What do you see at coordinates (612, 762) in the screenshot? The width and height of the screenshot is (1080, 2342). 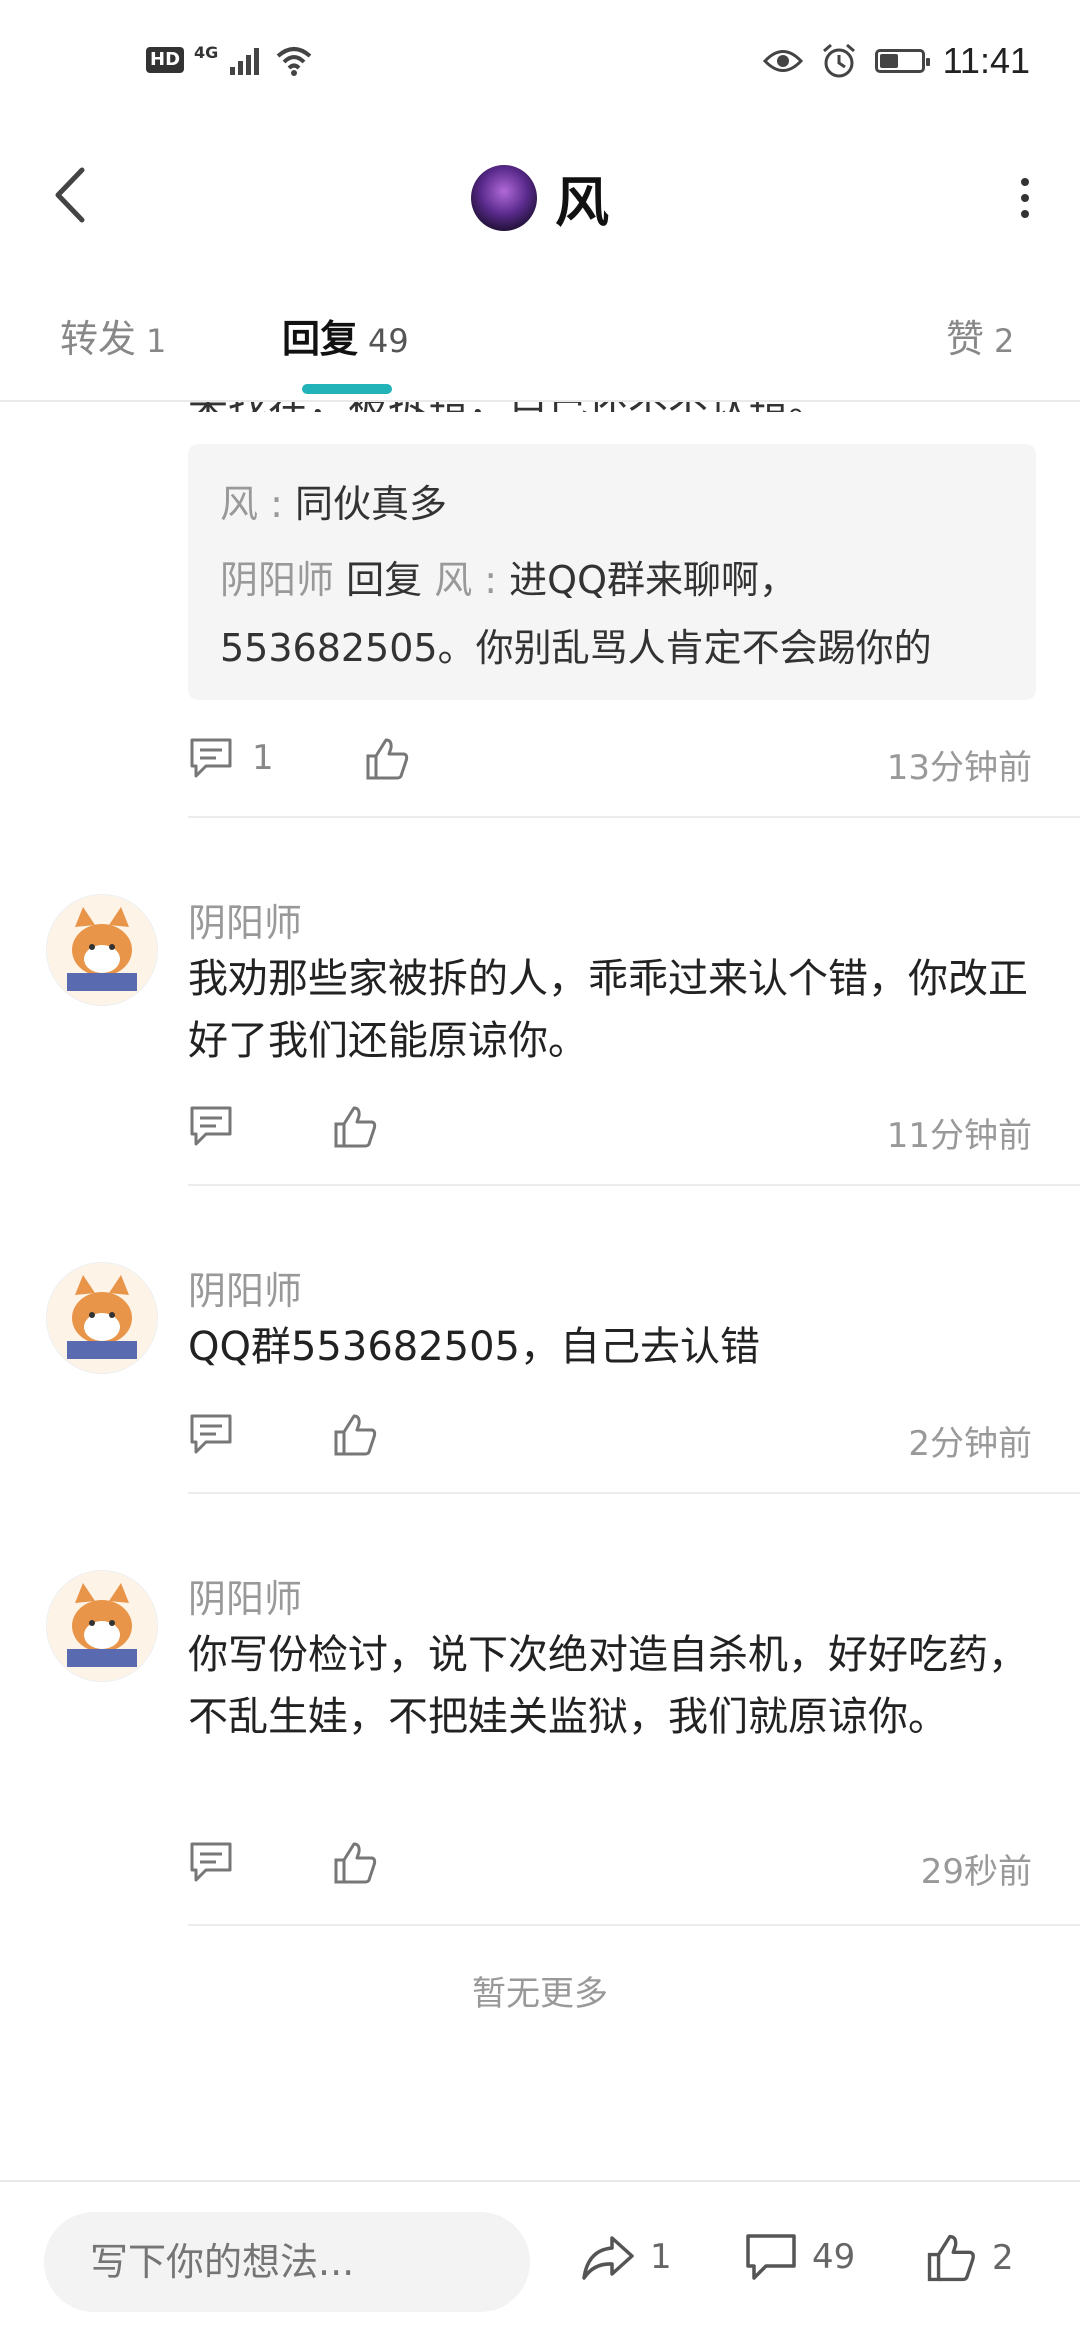 I see `comment-actions: 1 13分钟前` at bounding box center [612, 762].